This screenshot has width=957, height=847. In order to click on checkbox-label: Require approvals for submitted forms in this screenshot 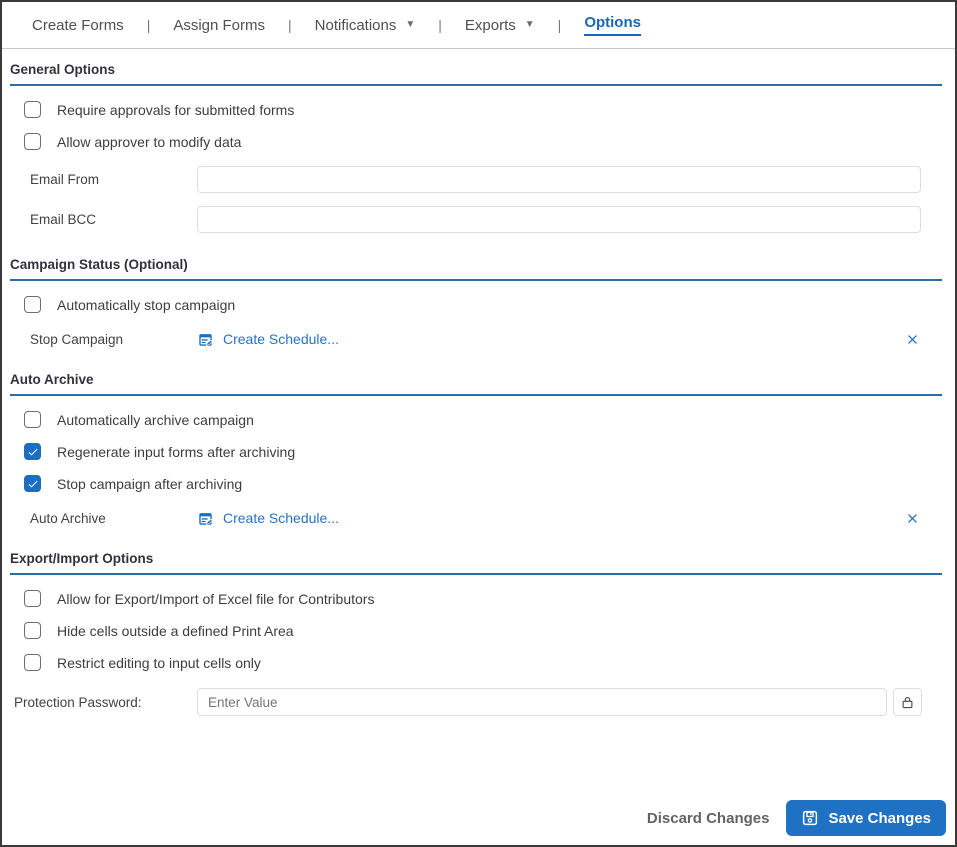, I will do `click(176, 109)`.